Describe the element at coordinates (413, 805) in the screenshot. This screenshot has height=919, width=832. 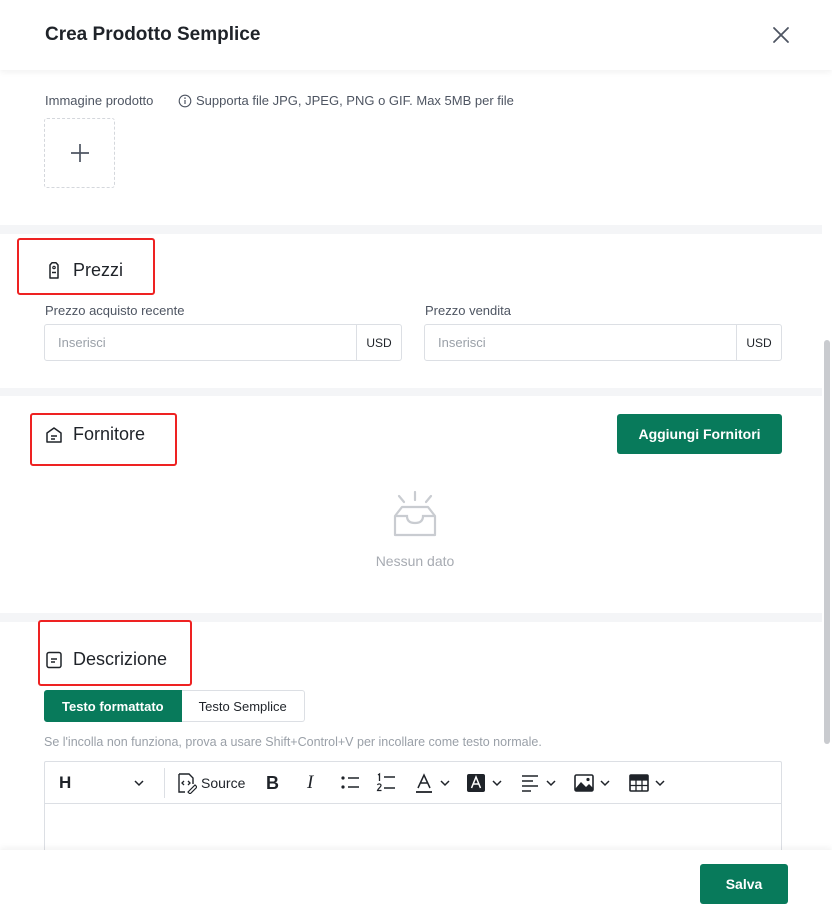
I see `rich-text-editor: H Source B I` at that location.